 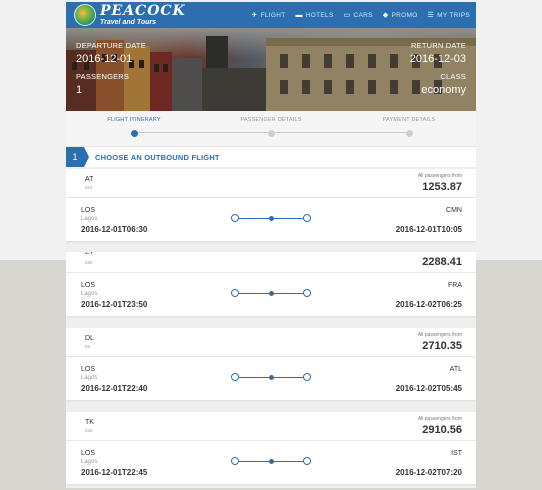 What do you see at coordinates (409, 127) in the screenshot?
I see `step-payment-details: PAYMENT DETAILS` at bounding box center [409, 127].